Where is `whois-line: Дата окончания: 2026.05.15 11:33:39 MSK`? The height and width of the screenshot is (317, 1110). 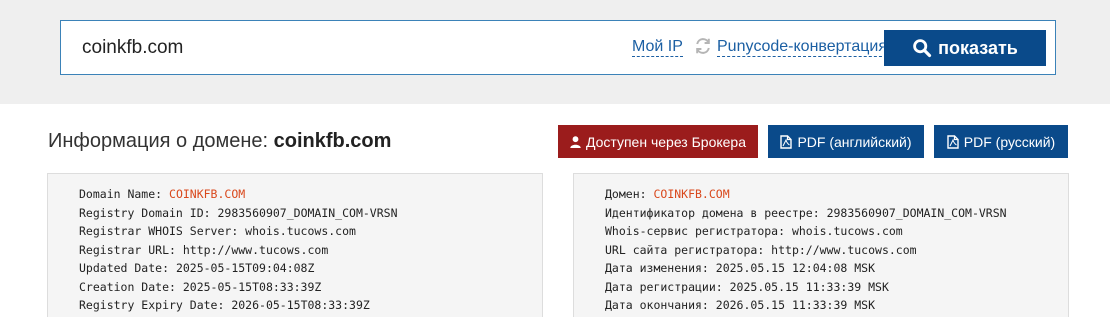 whois-line: Дата окончания: 2026.05.15 11:33:39 MSK is located at coordinates (740, 305).